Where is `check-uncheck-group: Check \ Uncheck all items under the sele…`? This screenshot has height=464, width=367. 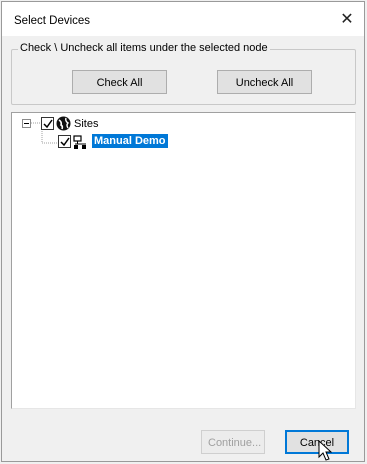
check-uncheck-group: Check \ Uncheck all items under the sele… is located at coordinates (183, 73).